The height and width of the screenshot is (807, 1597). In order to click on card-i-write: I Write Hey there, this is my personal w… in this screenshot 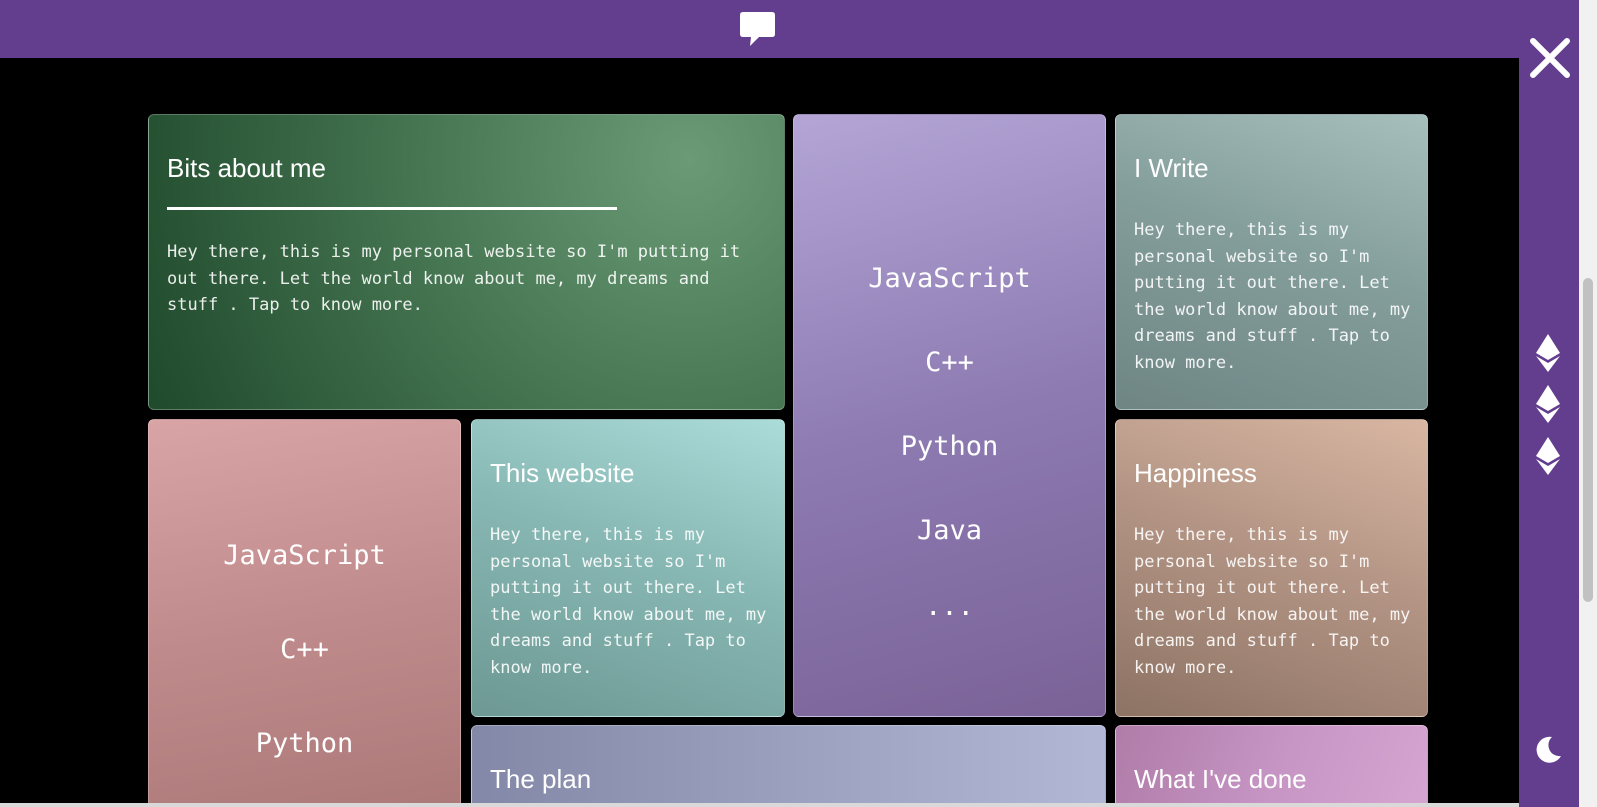, I will do `click(1271, 262)`.